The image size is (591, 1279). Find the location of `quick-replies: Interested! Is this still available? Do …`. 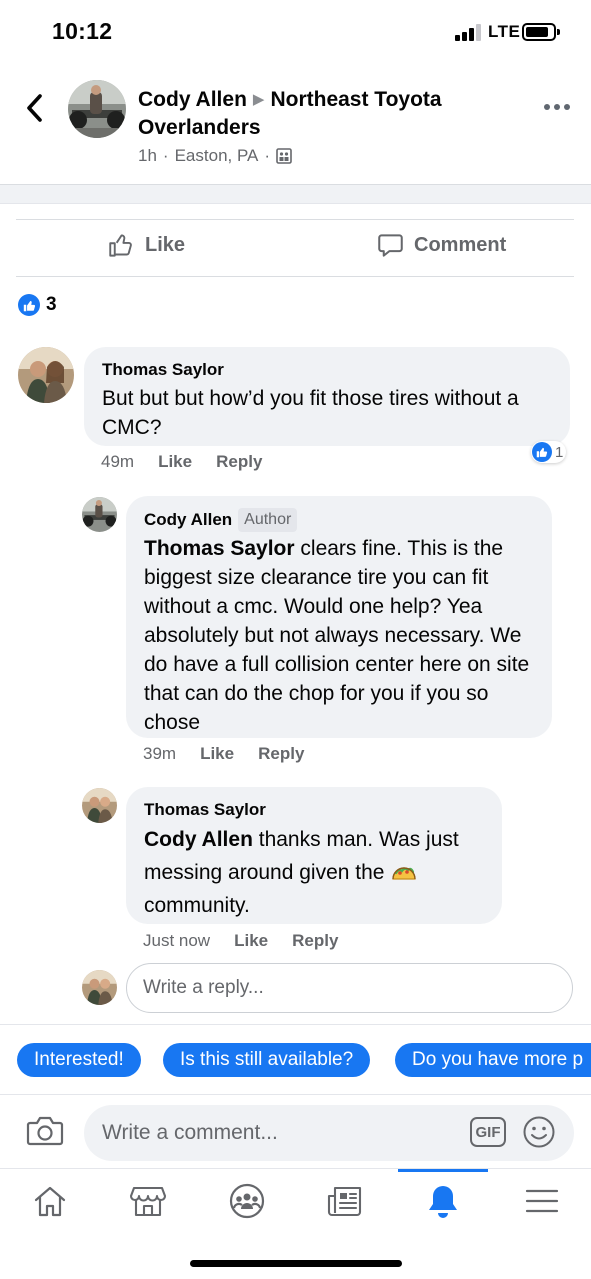

quick-replies: Interested! Is this still available? Do … is located at coordinates (295, 1059).